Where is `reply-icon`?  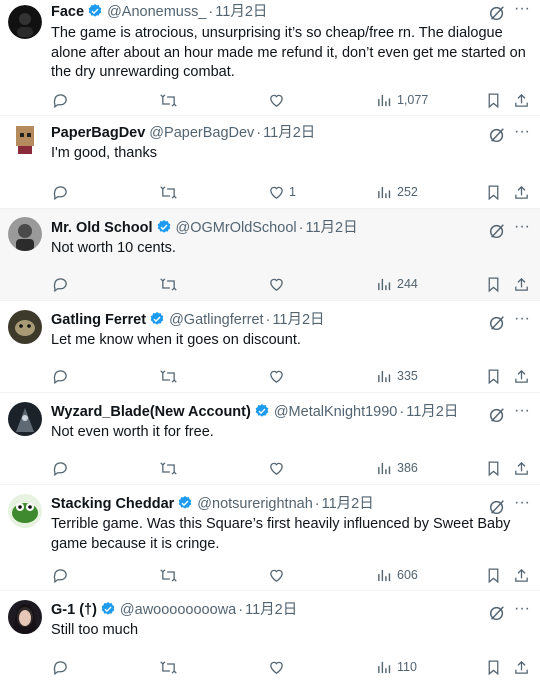
reply-icon is located at coordinates (60, 575).